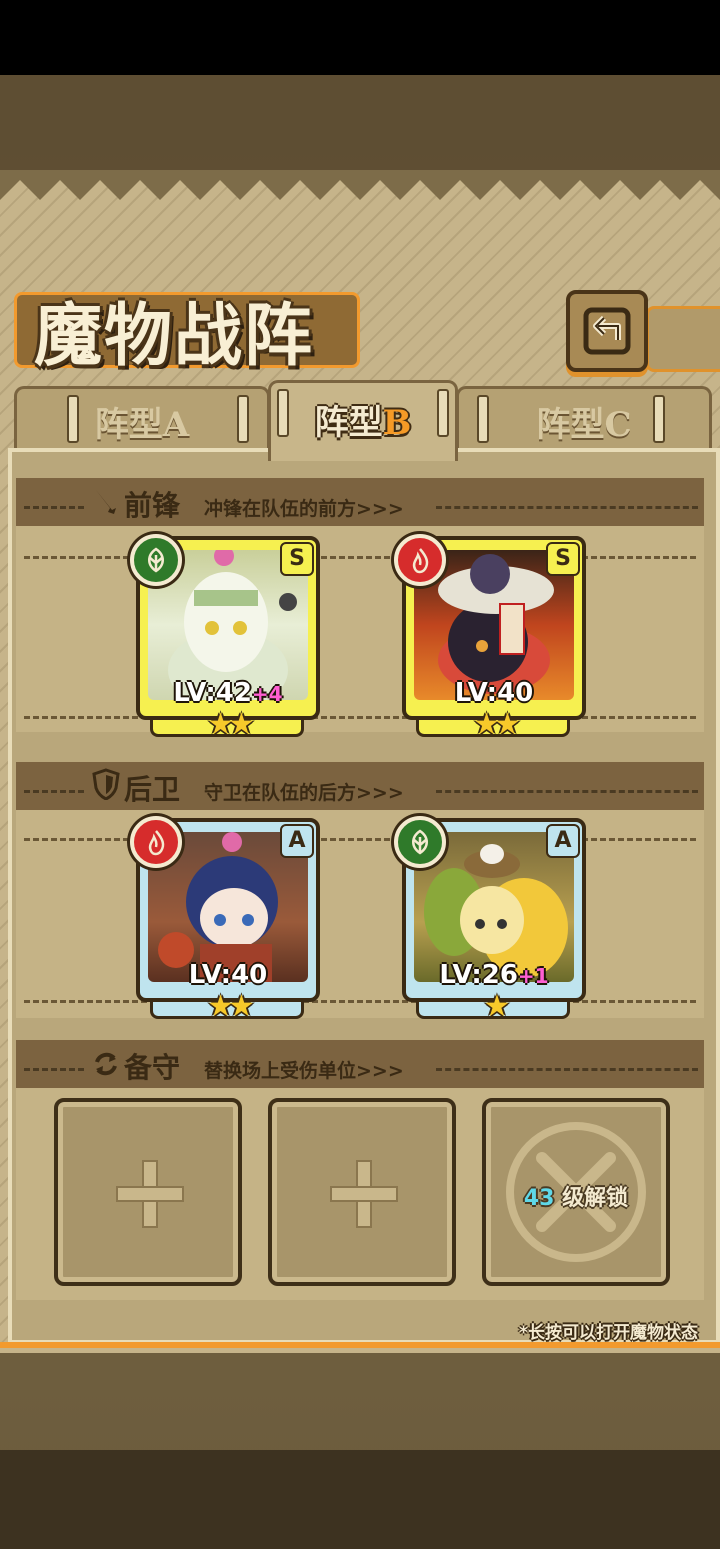 The width and height of the screenshot is (720, 1549). Describe the element at coordinates (304, 793) in the screenshot. I see `back-section-subtitle: 守卫在队伍的后方>>>` at that location.